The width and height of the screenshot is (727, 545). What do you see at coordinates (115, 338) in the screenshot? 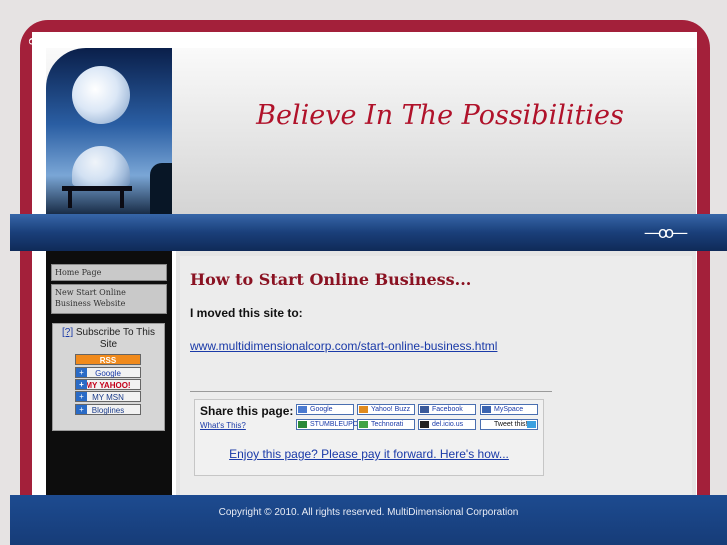
I see `subscribe-title-text: Subscribe To This Site` at bounding box center [115, 338].